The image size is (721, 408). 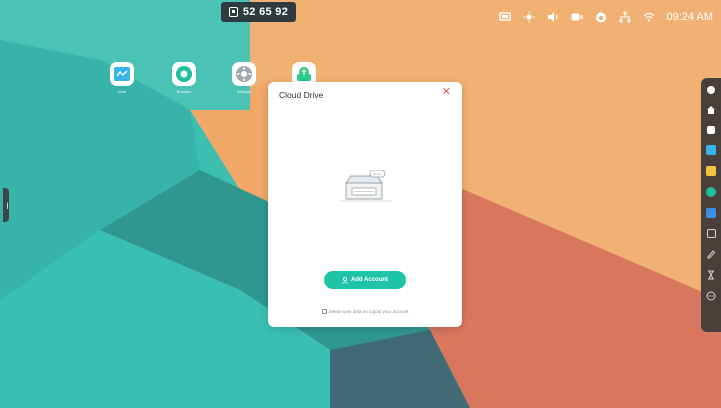 What do you see at coordinates (553, 17) in the screenshot?
I see `volume-icon` at bounding box center [553, 17].